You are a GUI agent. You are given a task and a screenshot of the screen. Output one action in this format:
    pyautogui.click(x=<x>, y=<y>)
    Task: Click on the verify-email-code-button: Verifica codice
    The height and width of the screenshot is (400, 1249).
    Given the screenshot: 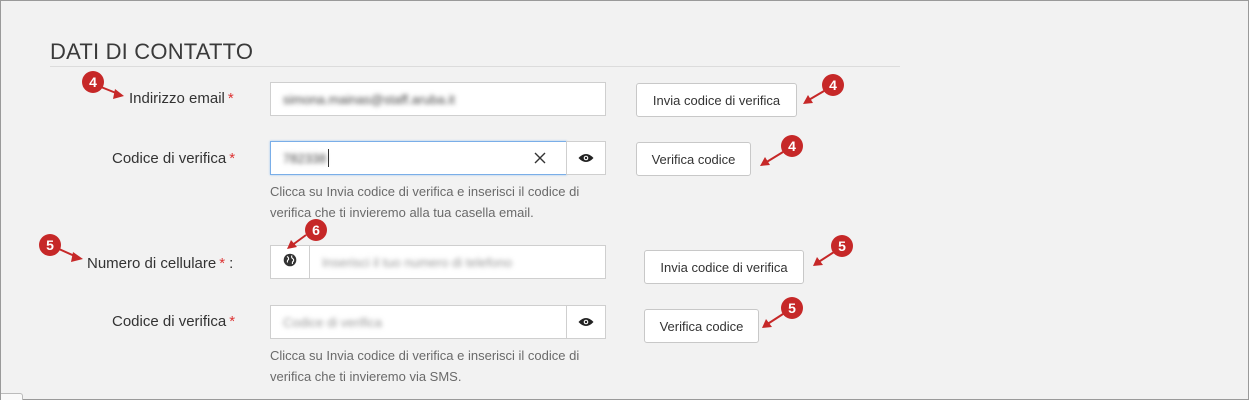 What is the action you would take?
    pyautogui.click(x=693, y=159)
    